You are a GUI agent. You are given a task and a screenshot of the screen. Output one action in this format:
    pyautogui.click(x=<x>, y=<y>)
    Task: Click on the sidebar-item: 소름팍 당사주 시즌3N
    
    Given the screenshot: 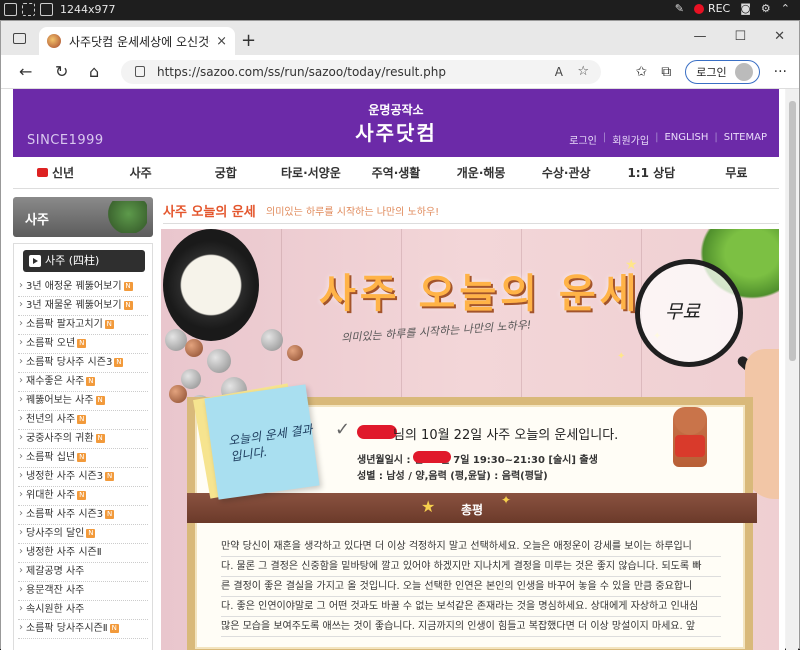 What is the action you would take?
    pyautogui.click(x=83, y=363)
    